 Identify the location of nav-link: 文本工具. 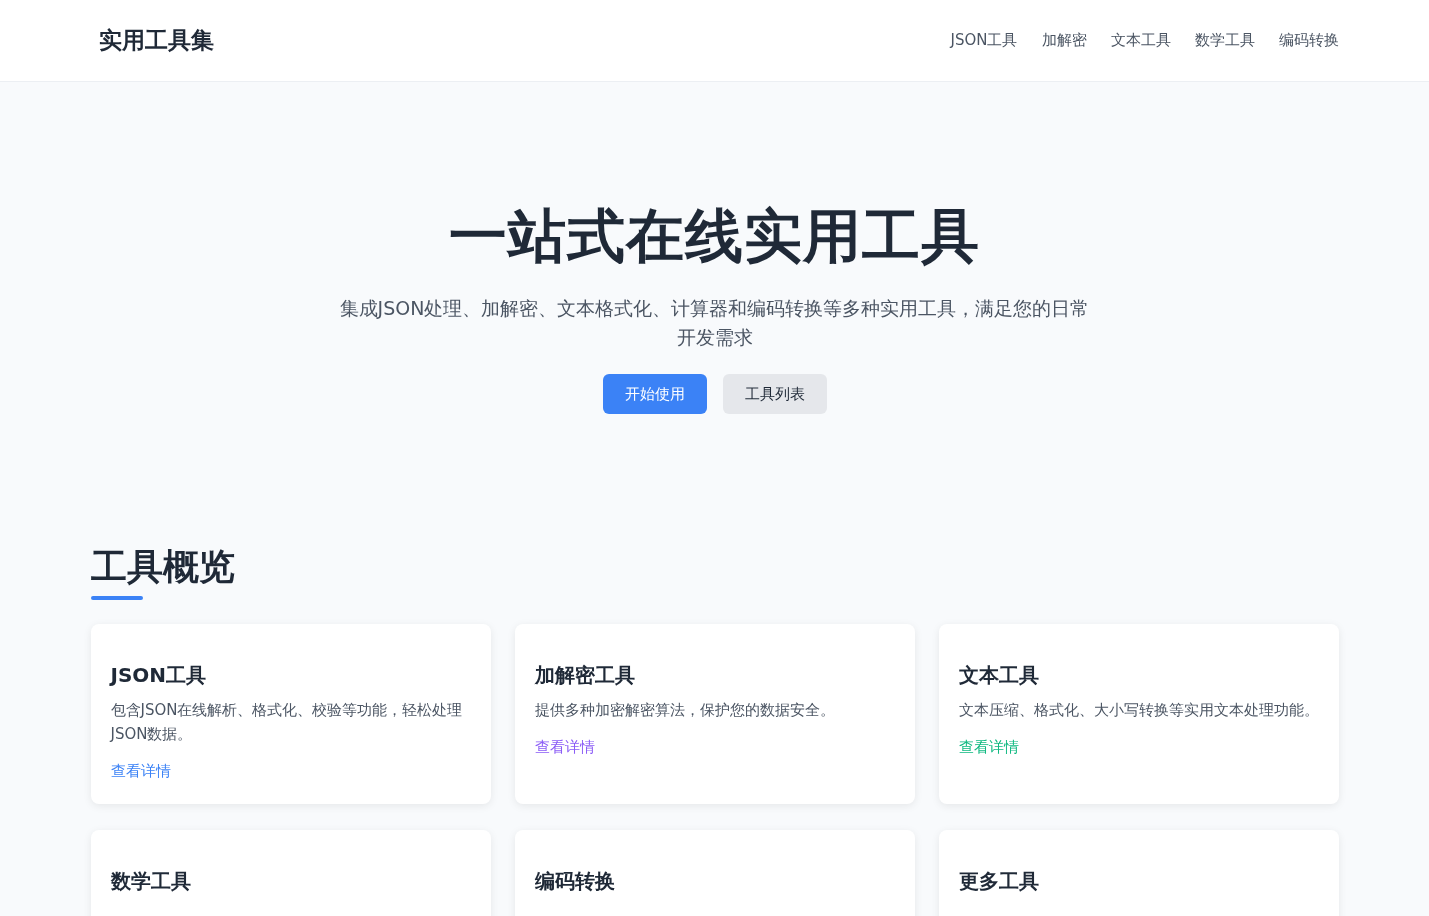
(1140, 40).